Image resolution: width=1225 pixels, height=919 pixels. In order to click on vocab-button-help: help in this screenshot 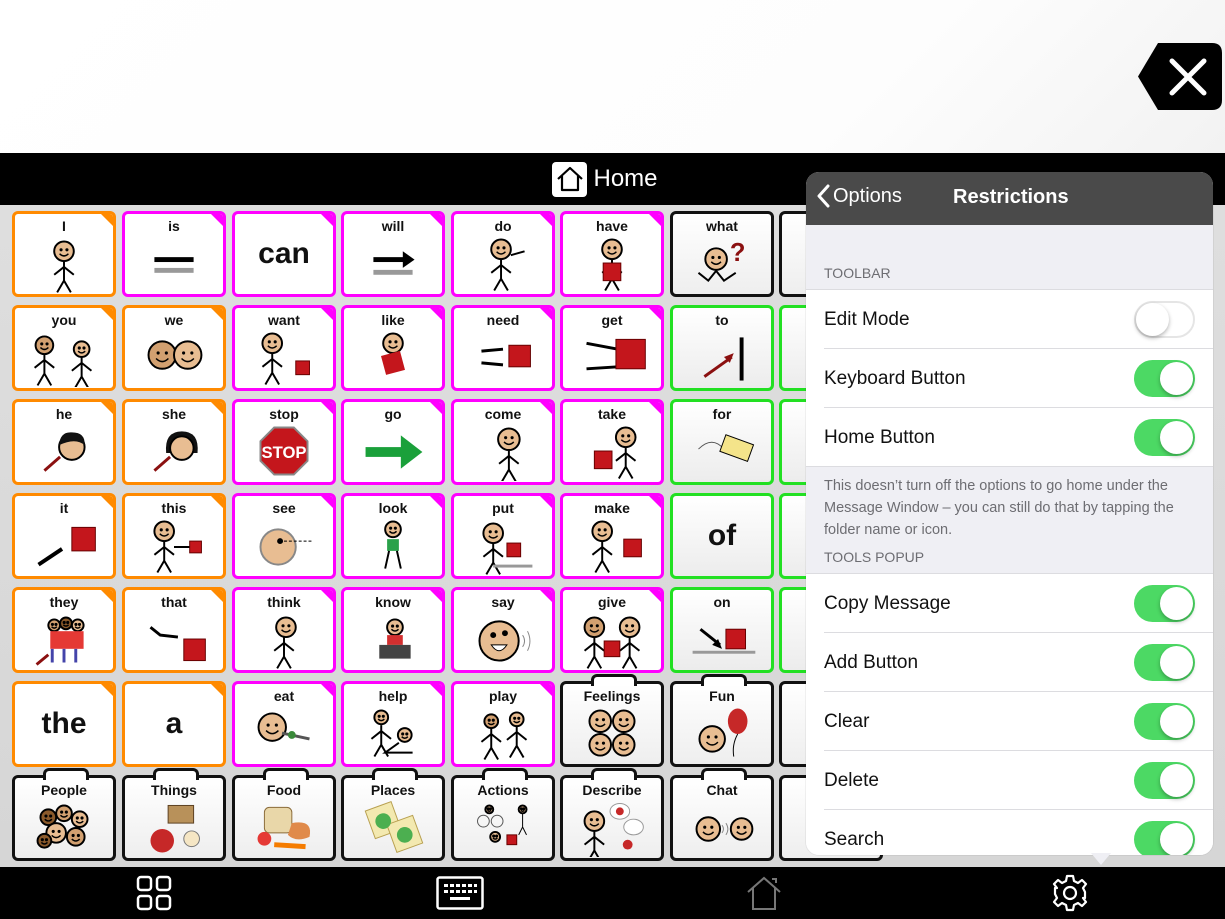, I will do `click(393, 724)`.